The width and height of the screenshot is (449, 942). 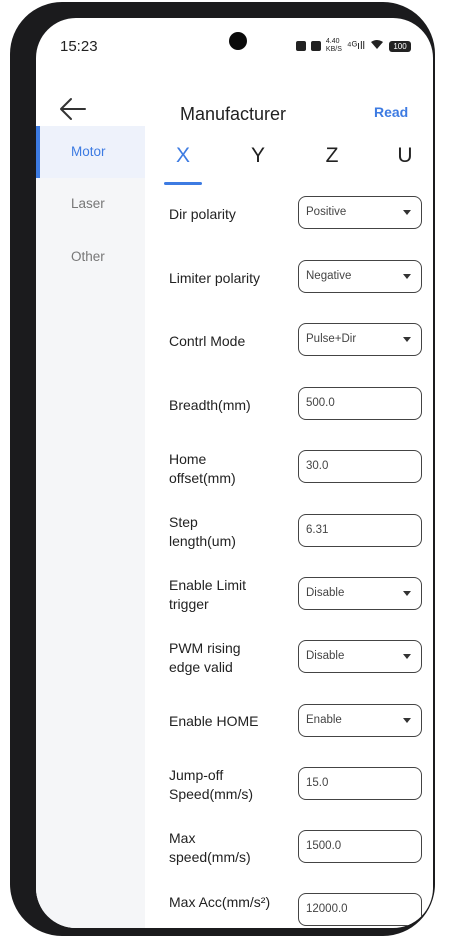 I want to click on setting-label: Home offset(mm), so click(x=202, y=468).